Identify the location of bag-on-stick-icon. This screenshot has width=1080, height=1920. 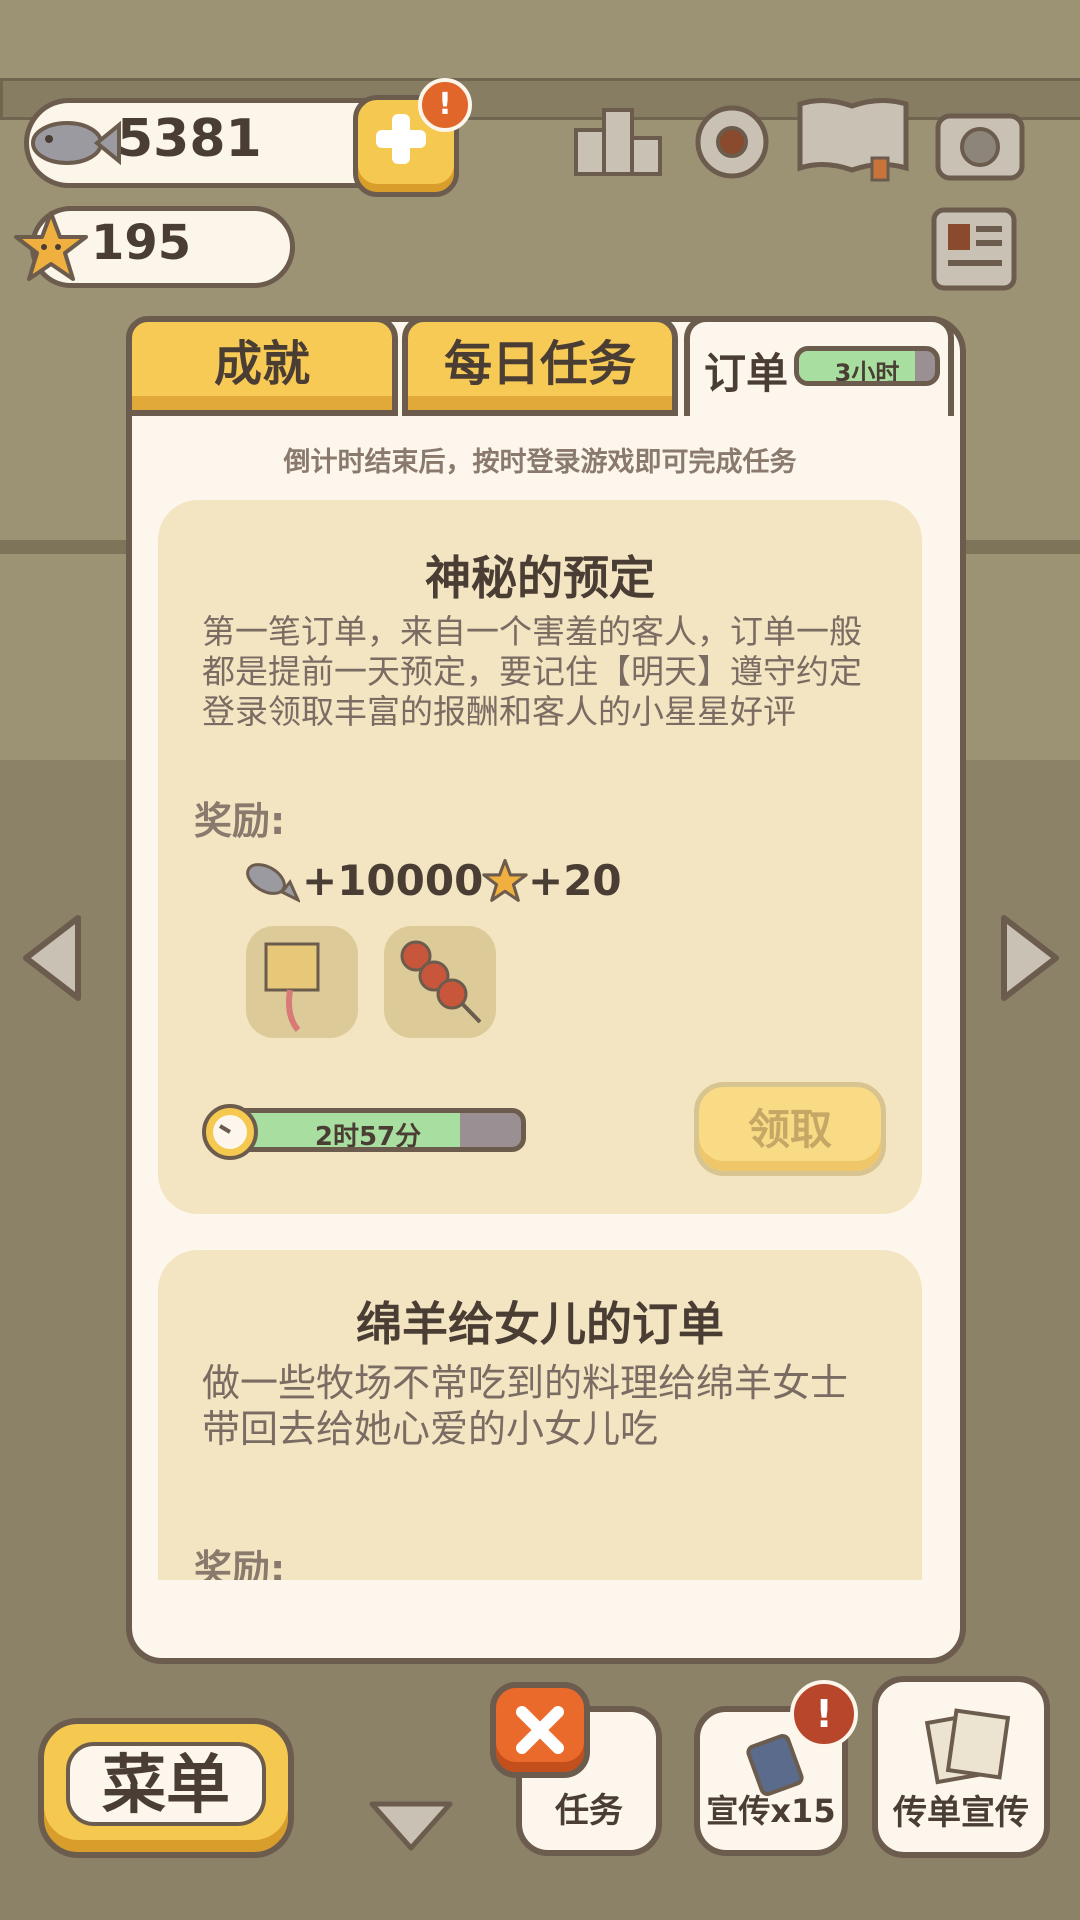
(292, 987).